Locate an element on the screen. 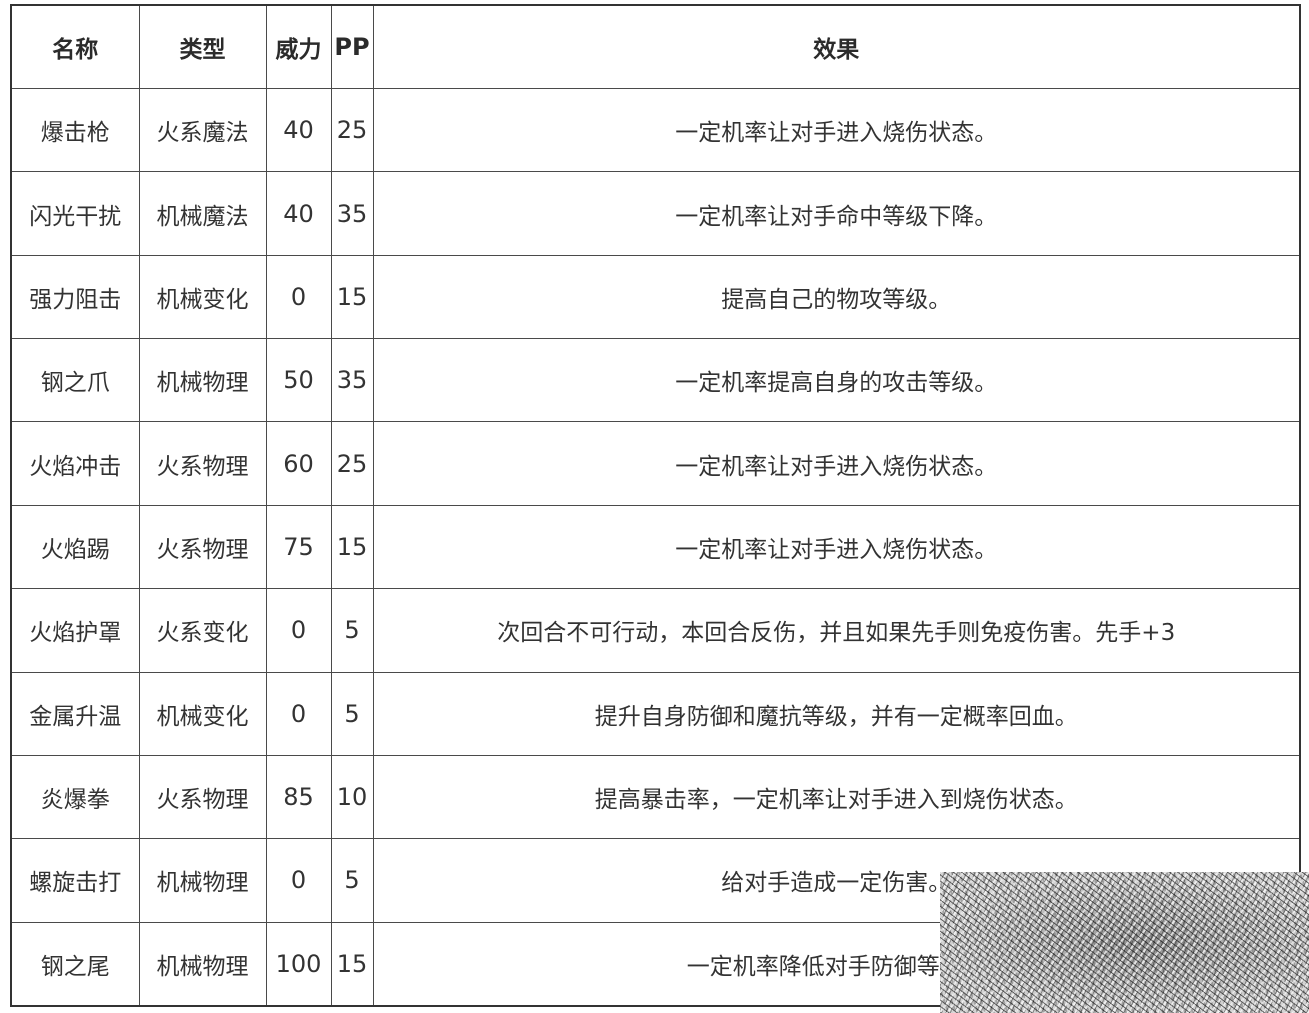 The image size is (1309, 1013). skill-name: 爆击枪 is located at coordinates (76, 130).